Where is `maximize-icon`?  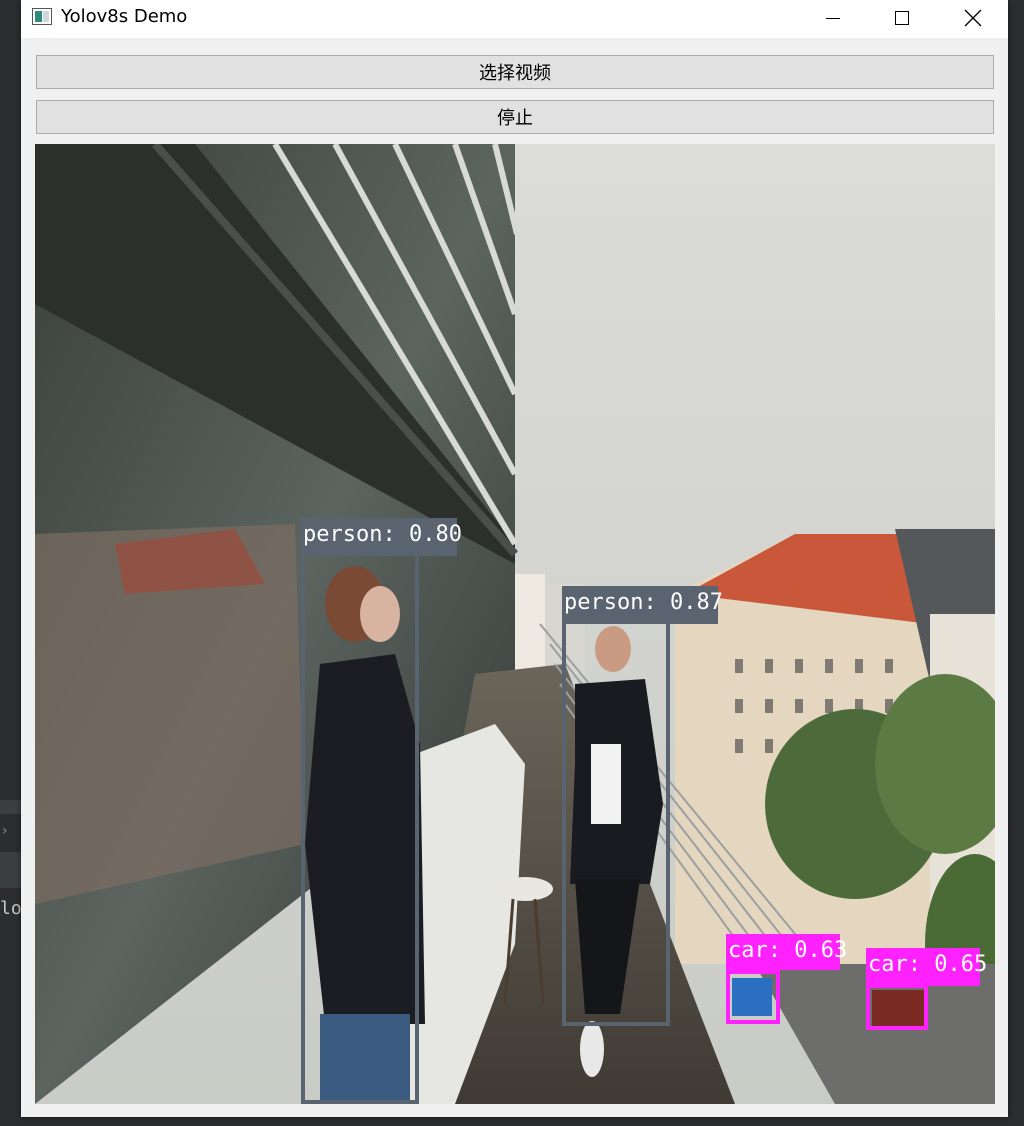
maximize-icon is located at coordinates (902, 18).